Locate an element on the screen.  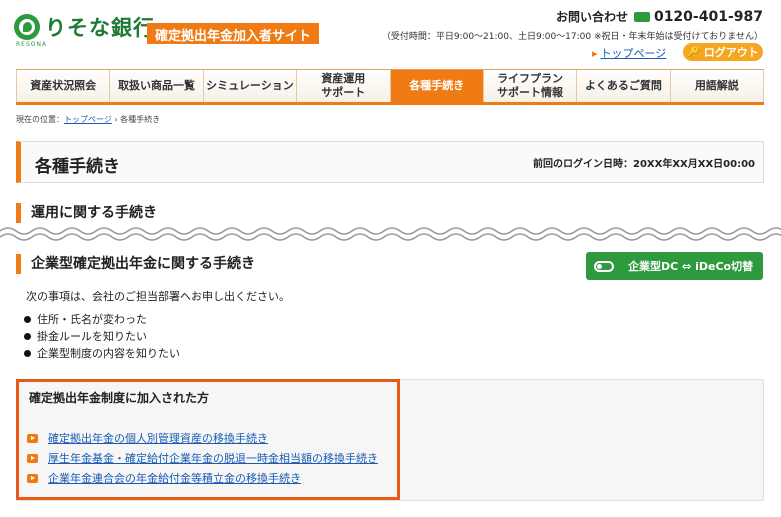
nav-item-4: 各種手続き is located at coordinates (437, 86).